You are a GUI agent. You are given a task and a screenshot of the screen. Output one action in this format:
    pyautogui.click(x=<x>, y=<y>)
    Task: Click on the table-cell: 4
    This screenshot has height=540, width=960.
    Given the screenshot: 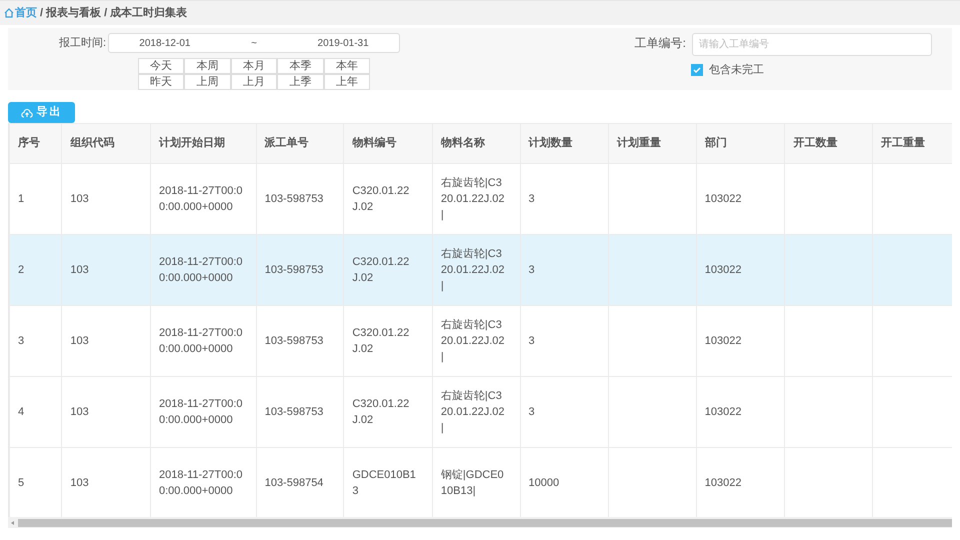 What is the action you would take?
    pyautogui.click(x=21, y=412)
    